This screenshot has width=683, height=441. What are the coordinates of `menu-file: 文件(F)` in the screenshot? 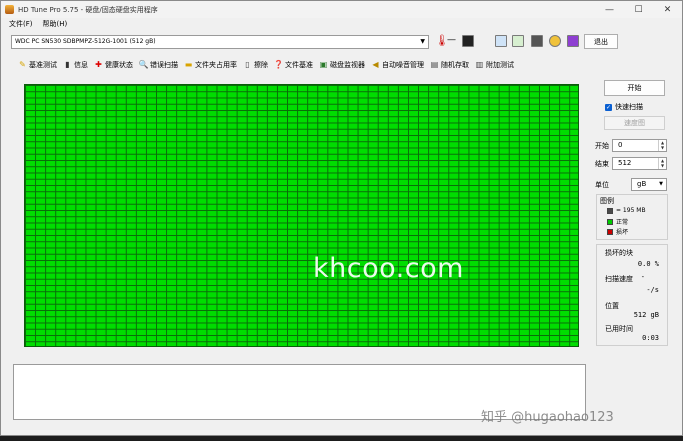 It's located at (21, 24).